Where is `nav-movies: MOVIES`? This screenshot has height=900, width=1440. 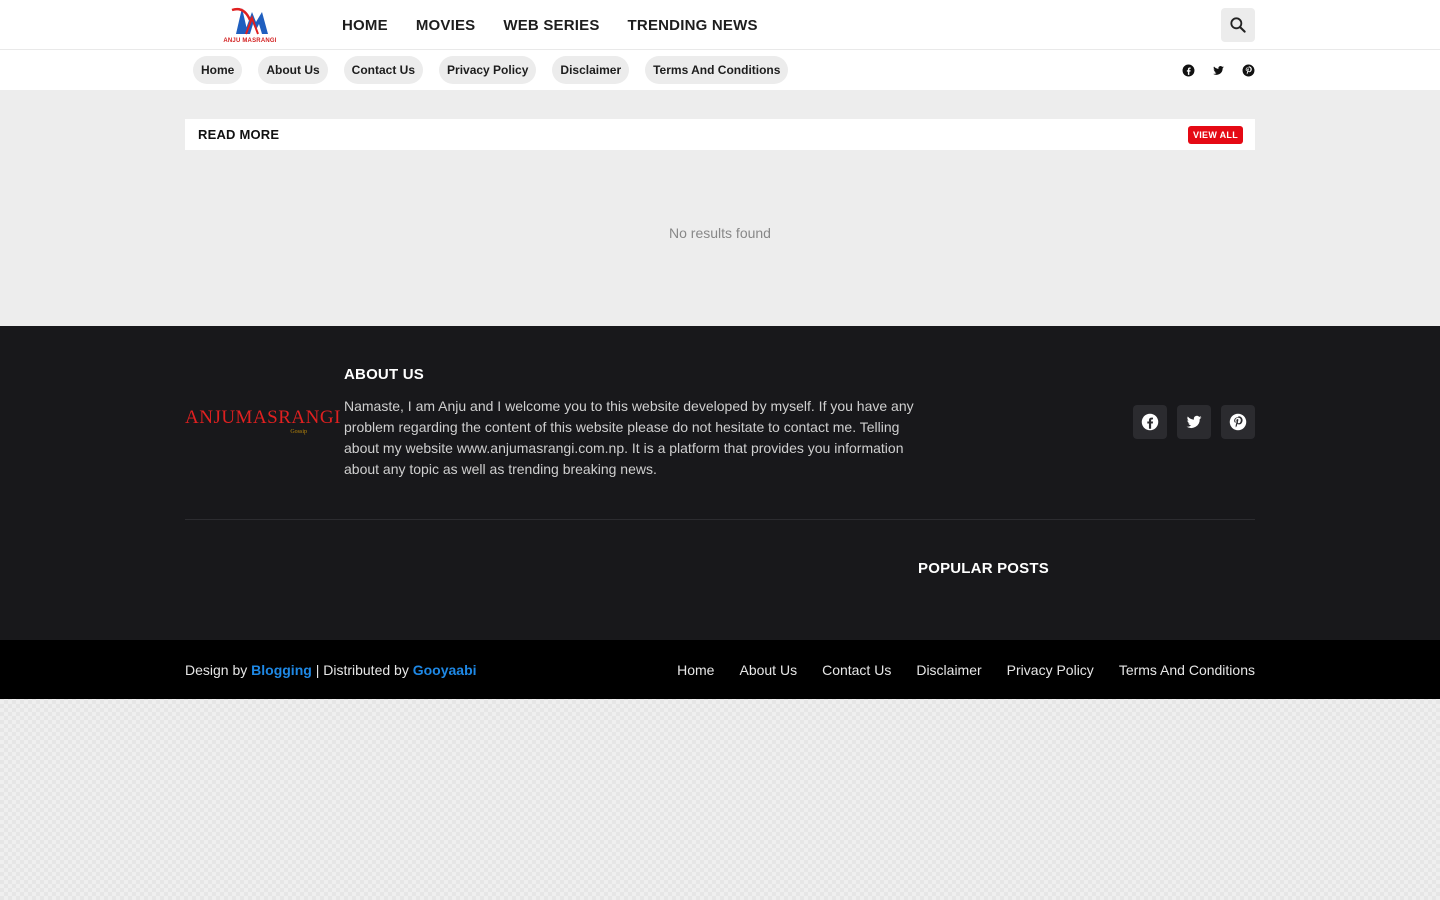 nav-movies: MOVIES is located at coordinates (446, 25).